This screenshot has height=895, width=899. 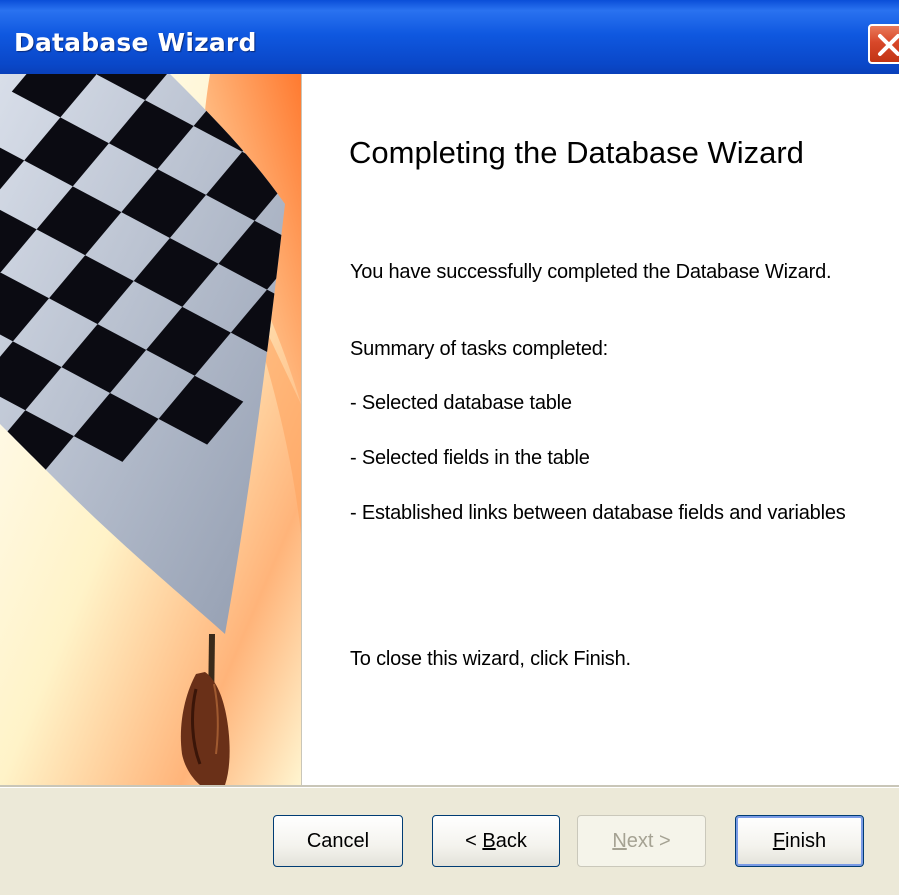 What do you see at coordinates (449, 786) in the screenshot?
I see `button-bar-separator` at bounding box center [449, 786].